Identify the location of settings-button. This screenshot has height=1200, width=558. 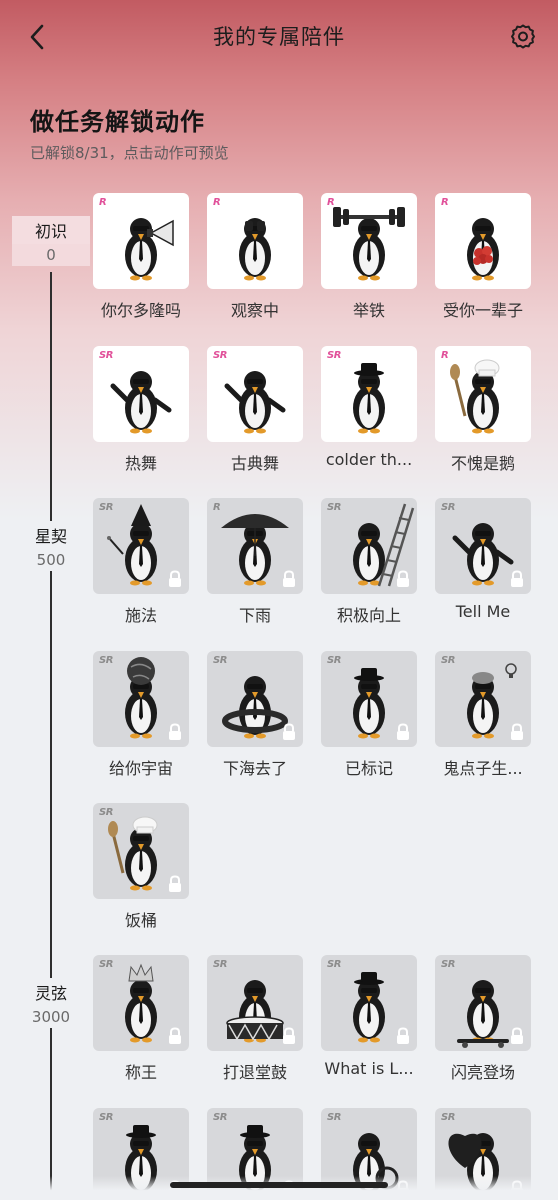
(523, 37).